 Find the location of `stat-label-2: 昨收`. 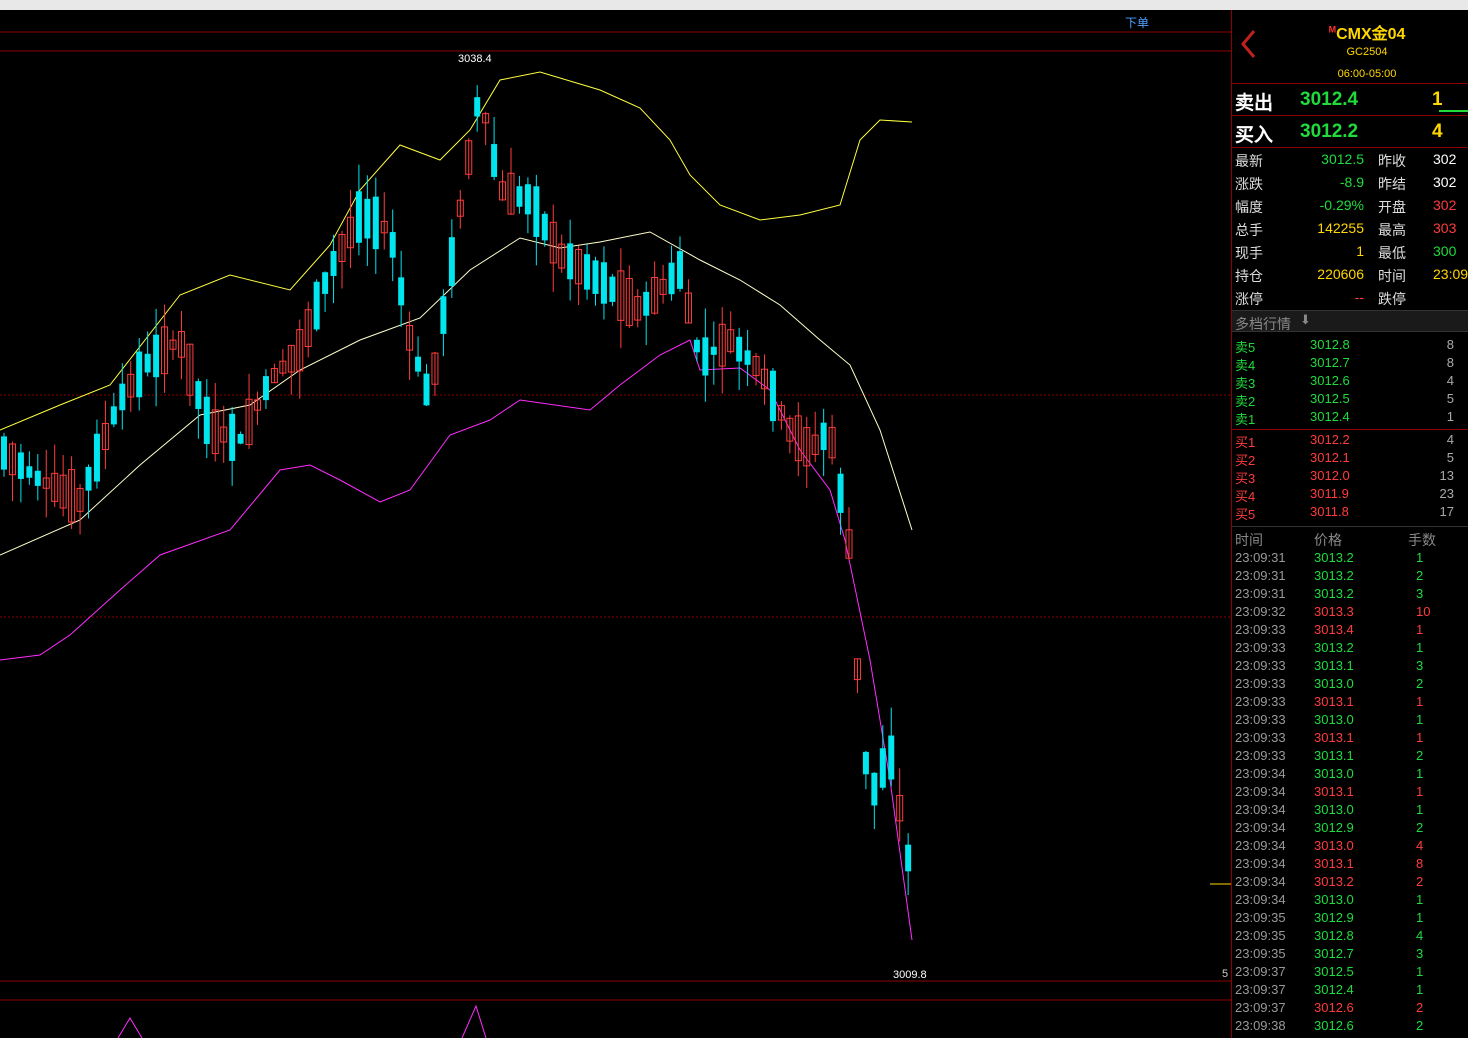

stat-label-2: 昨收 is located at coordinates (1392, 162).